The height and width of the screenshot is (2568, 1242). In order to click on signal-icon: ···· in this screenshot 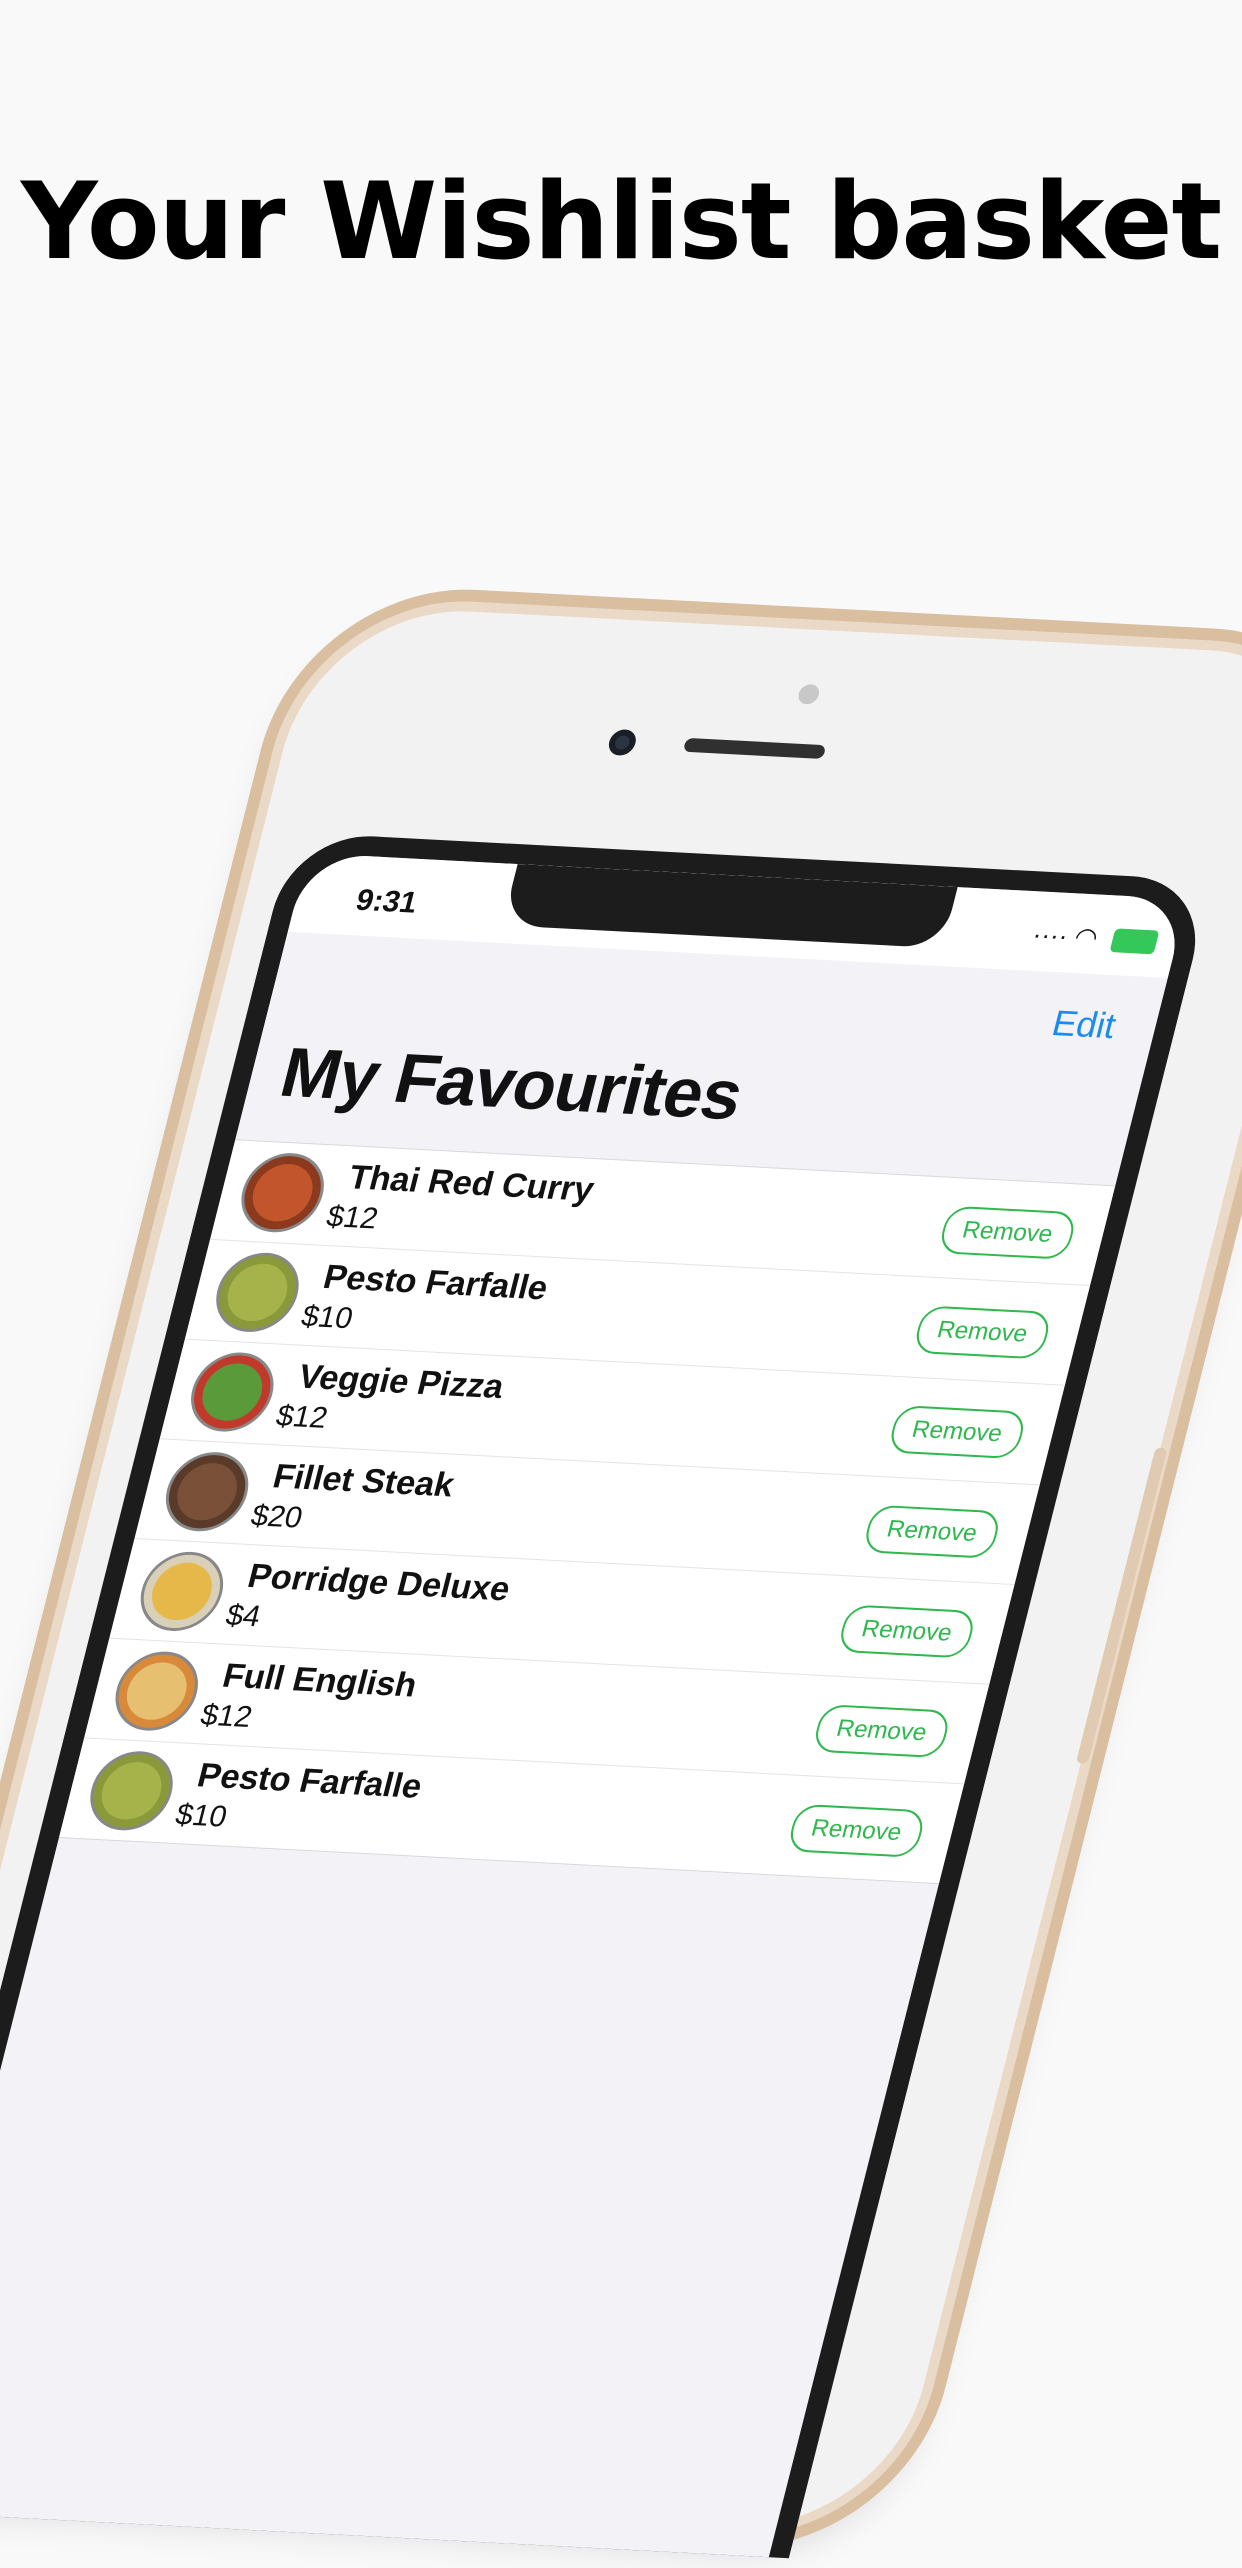, I will do `click(1050, 935)`.